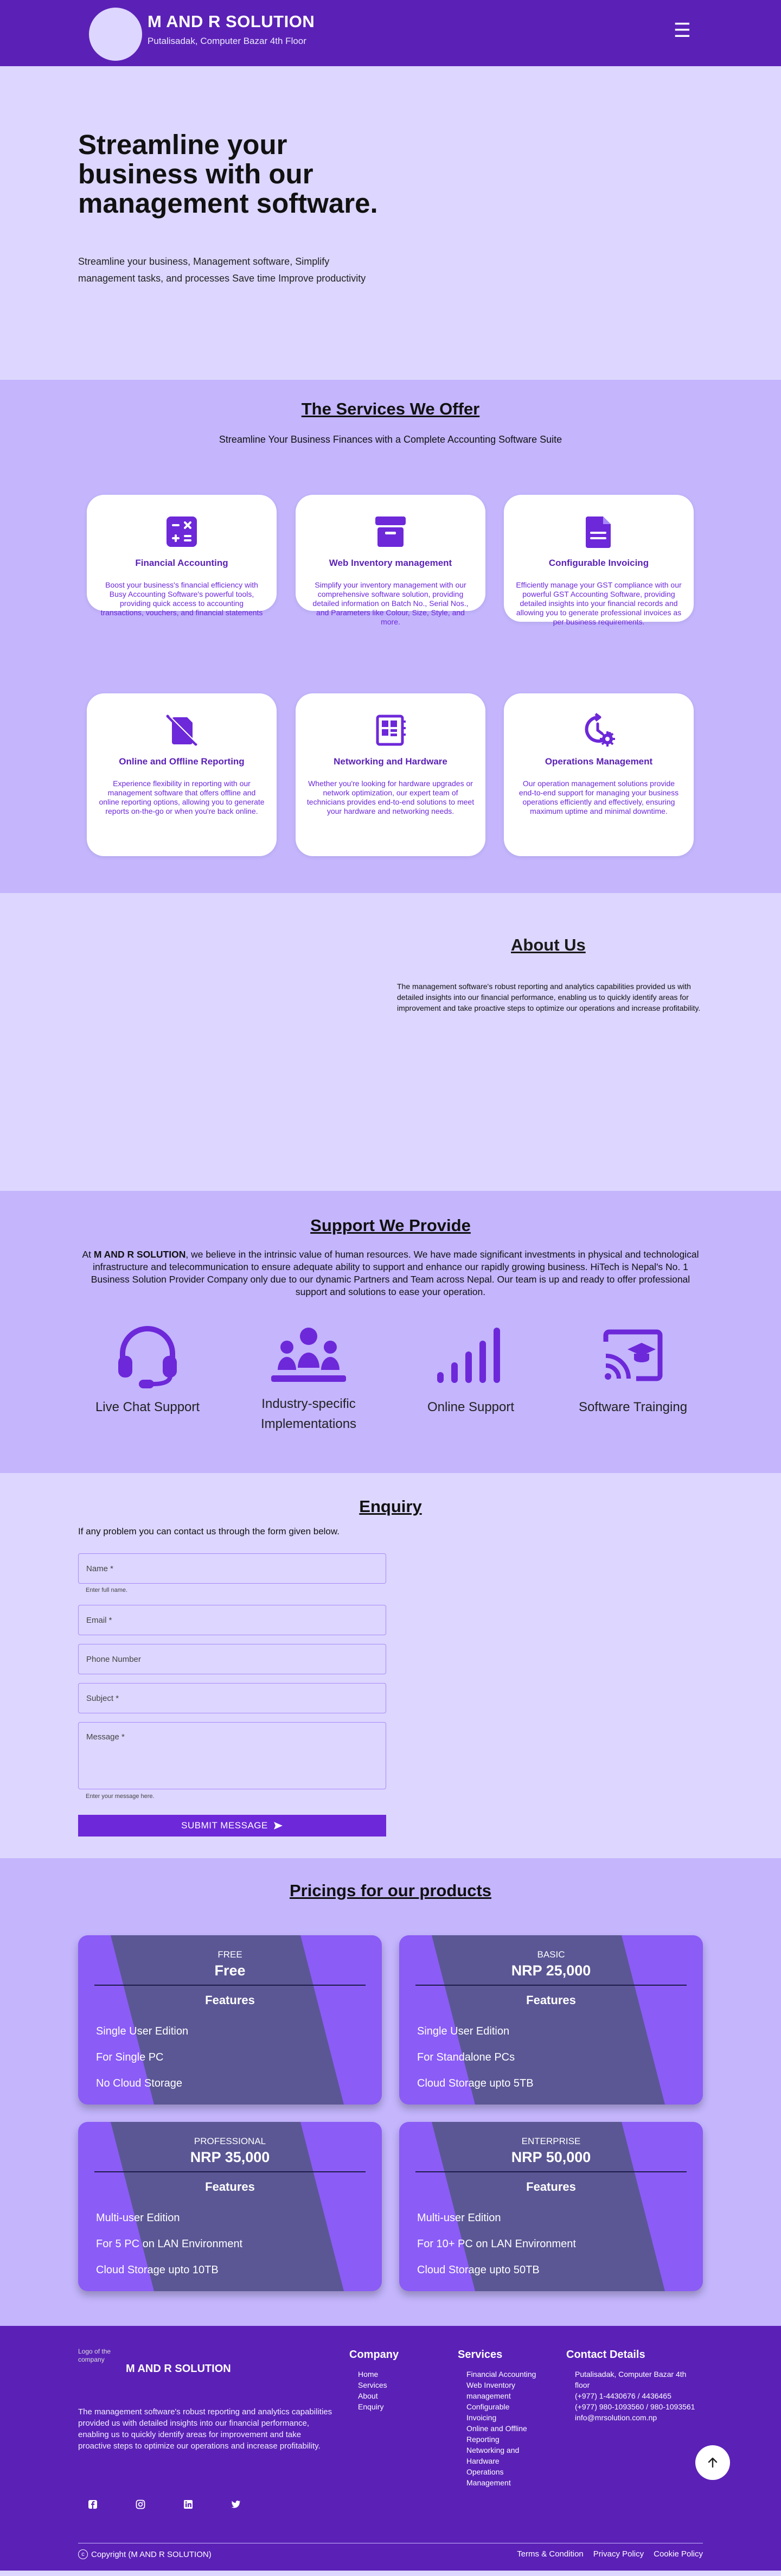 This screenshot has height=2576, width=781. What do you see at coordinates (471, 1407) in the screenshot?
I see `support-item-label: Online Support` at bounding box center [471, 1407].